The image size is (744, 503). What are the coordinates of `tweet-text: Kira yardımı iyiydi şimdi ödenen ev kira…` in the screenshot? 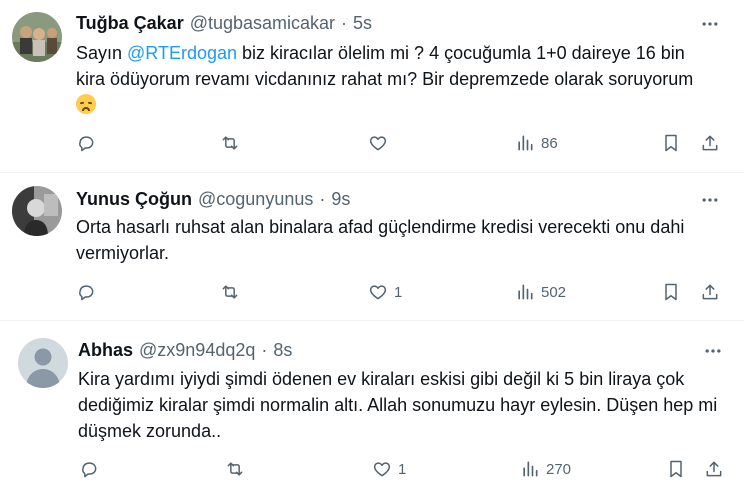 It's located at (398, 405).